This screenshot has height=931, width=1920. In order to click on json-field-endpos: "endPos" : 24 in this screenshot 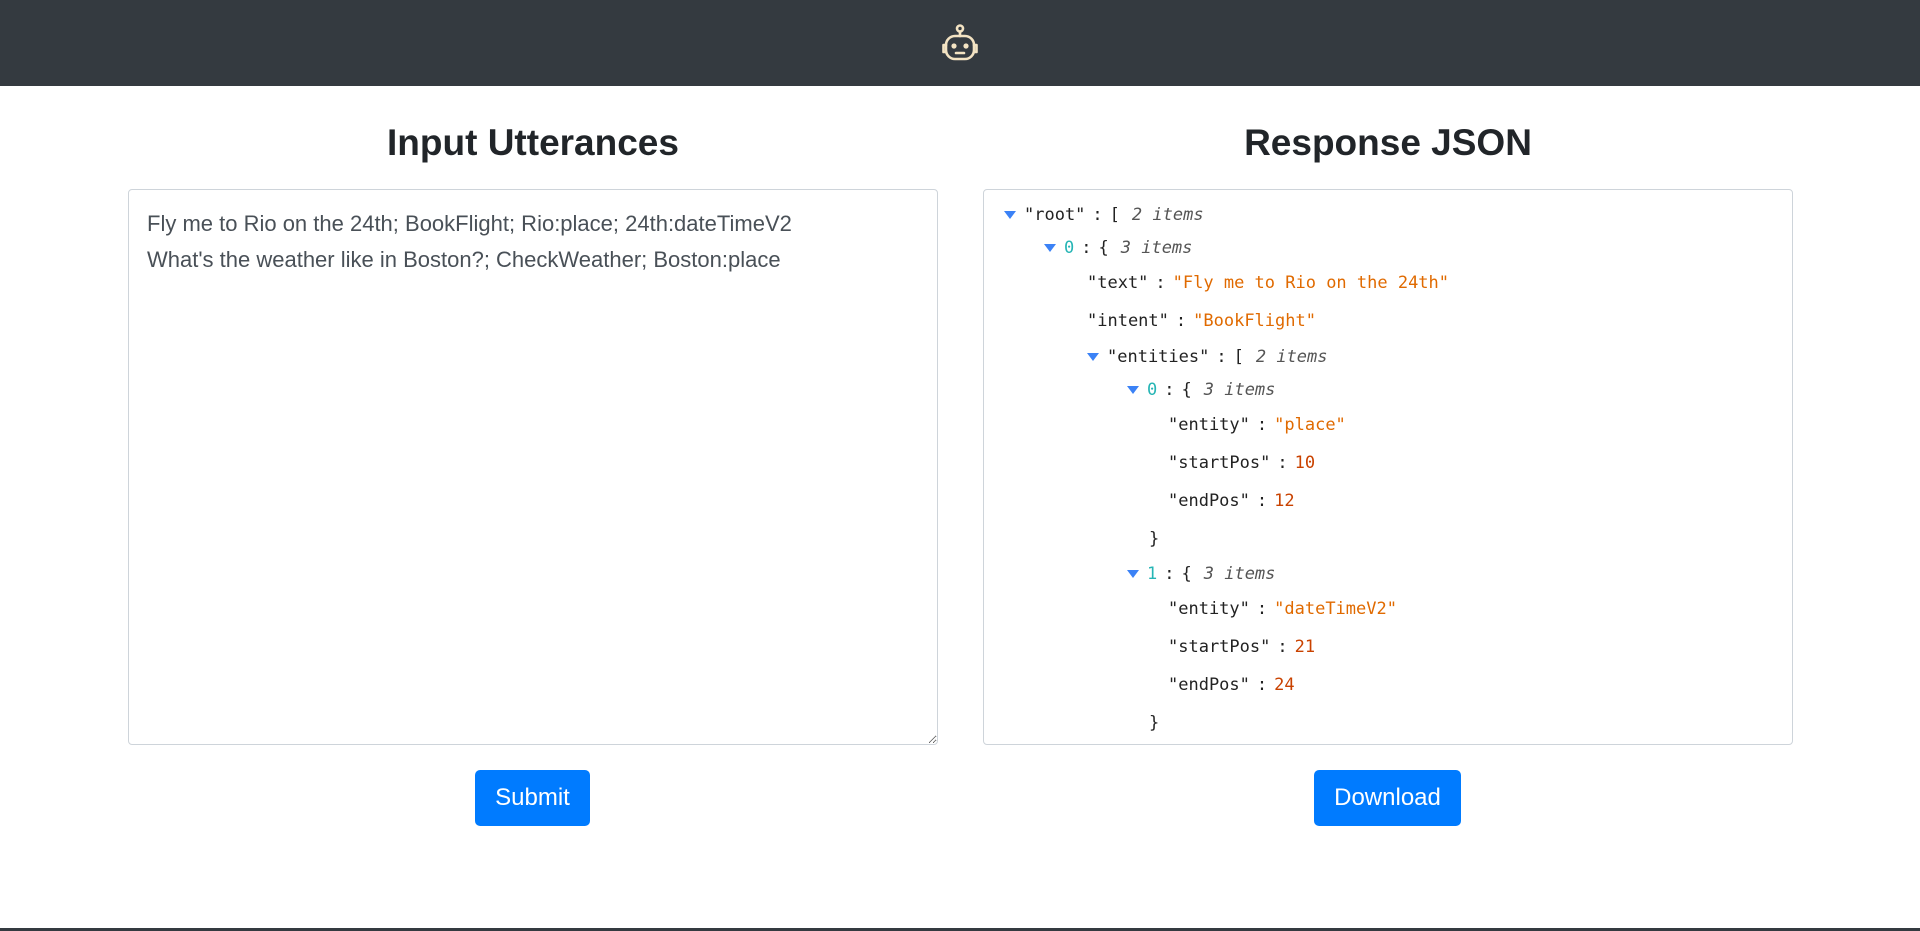, I will do `click(1398, 685)`.